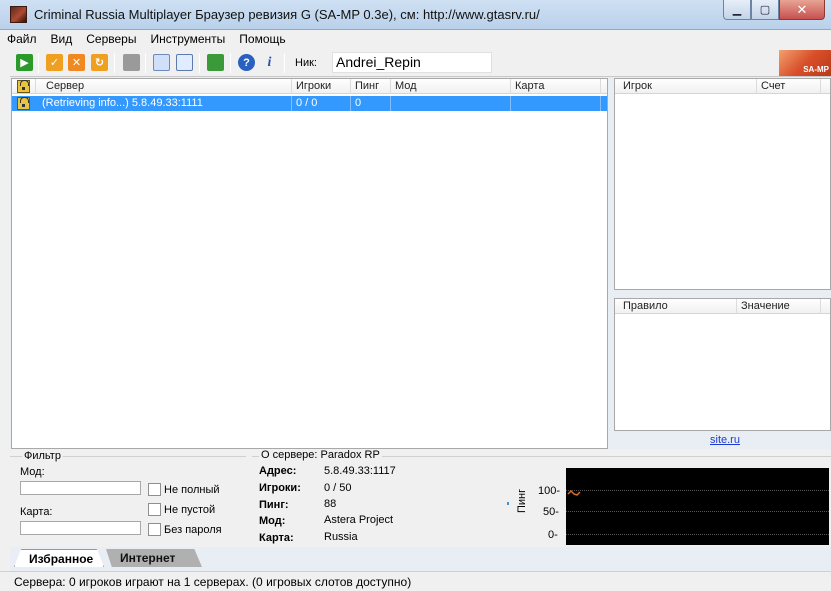 Image resolution: width=831 pixels, height=591 pixels. What do you see at coordinates (556, 103) in the screenshot?
I see `row-map` at bounding box center [556, 103].